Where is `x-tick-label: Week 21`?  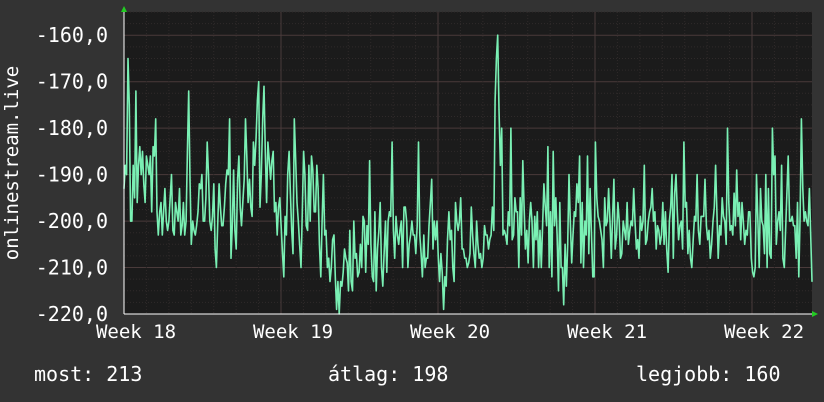
x-tick-label: Week 21 is located at coordinates (607, 332).